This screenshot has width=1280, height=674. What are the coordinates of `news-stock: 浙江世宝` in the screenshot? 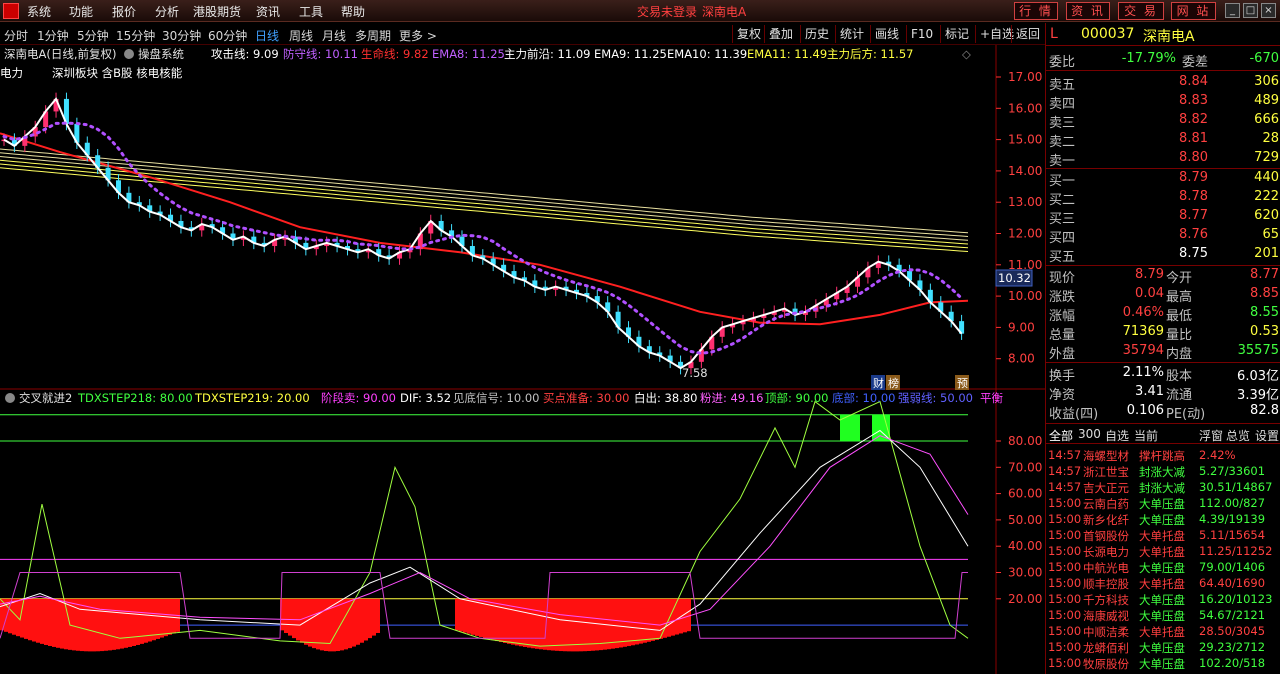 It's located at (1106, 472).